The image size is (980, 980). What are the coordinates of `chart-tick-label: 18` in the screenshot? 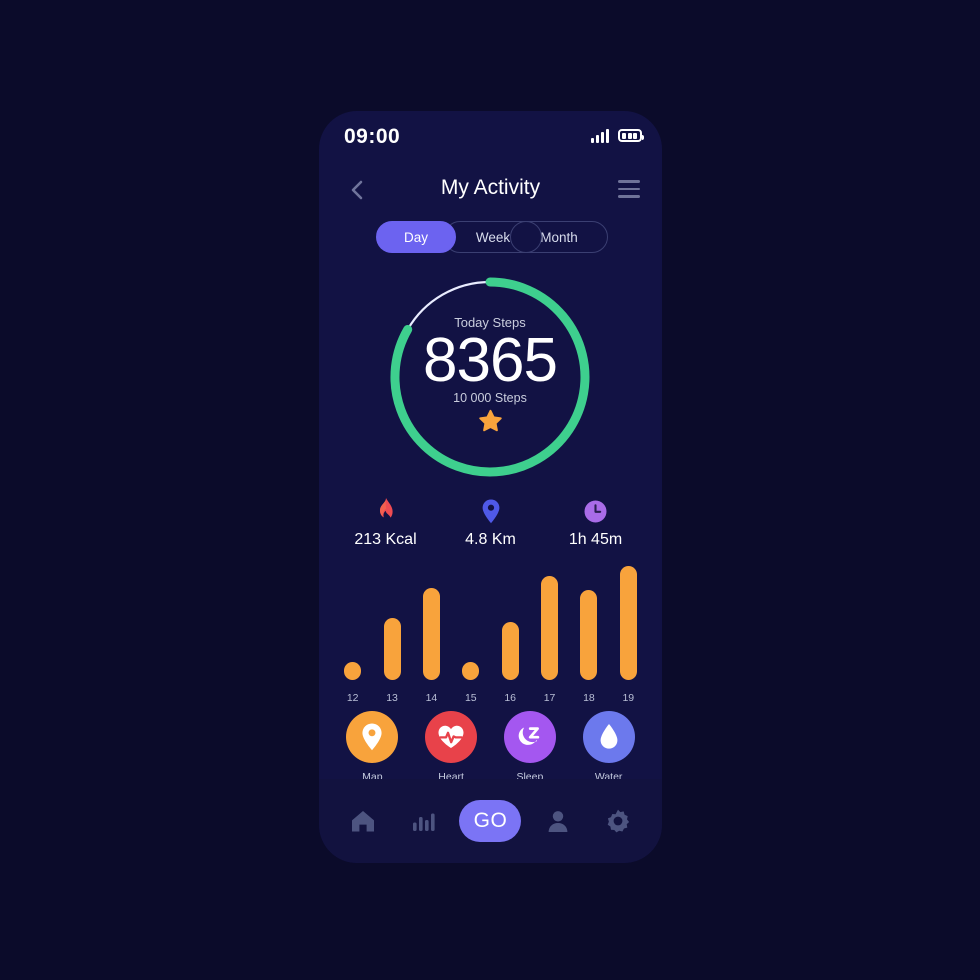 It's located at (589, 698).